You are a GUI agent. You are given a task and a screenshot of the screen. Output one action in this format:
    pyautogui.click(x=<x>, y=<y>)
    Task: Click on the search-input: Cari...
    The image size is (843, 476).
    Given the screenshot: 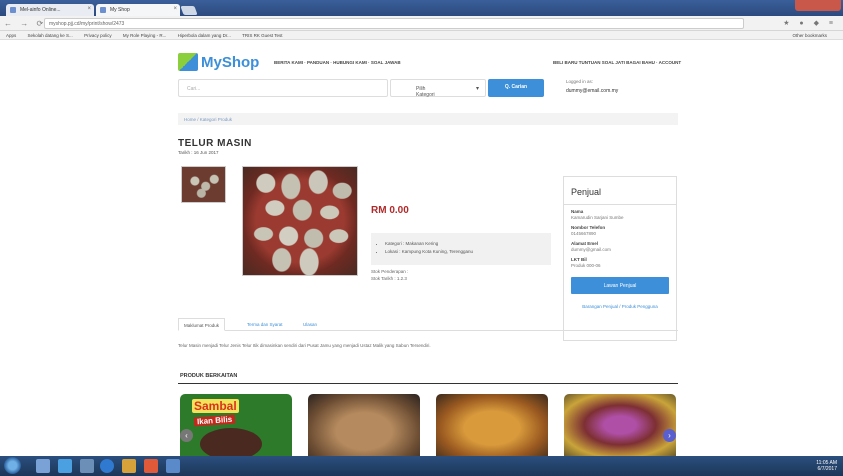 What is the action you would take?
    pyautogui.click(x=283, y=88)
    